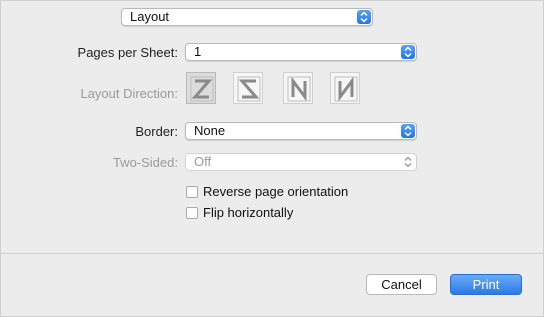 The height and width of the screenshot is (317, 544). What do you see at coordinates (129, 93) in the screenshot?
I see `layout-direction-label: Layout Direction:` at bounding box center [129, 93].